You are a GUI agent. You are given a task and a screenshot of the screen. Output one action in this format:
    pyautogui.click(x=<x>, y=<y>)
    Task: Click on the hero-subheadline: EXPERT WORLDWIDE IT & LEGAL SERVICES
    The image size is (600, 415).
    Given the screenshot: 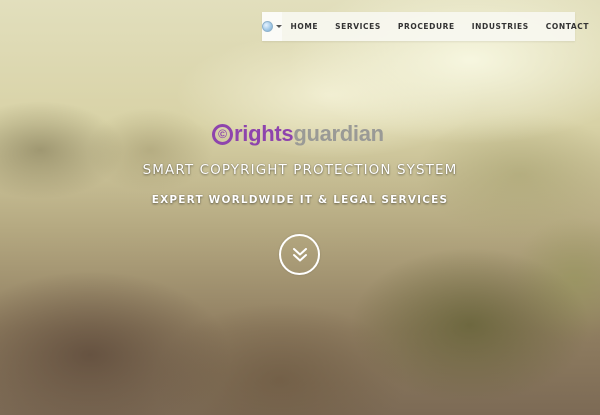 What is the action you would take?
    pyautogui.click(x=300, y=200)
    